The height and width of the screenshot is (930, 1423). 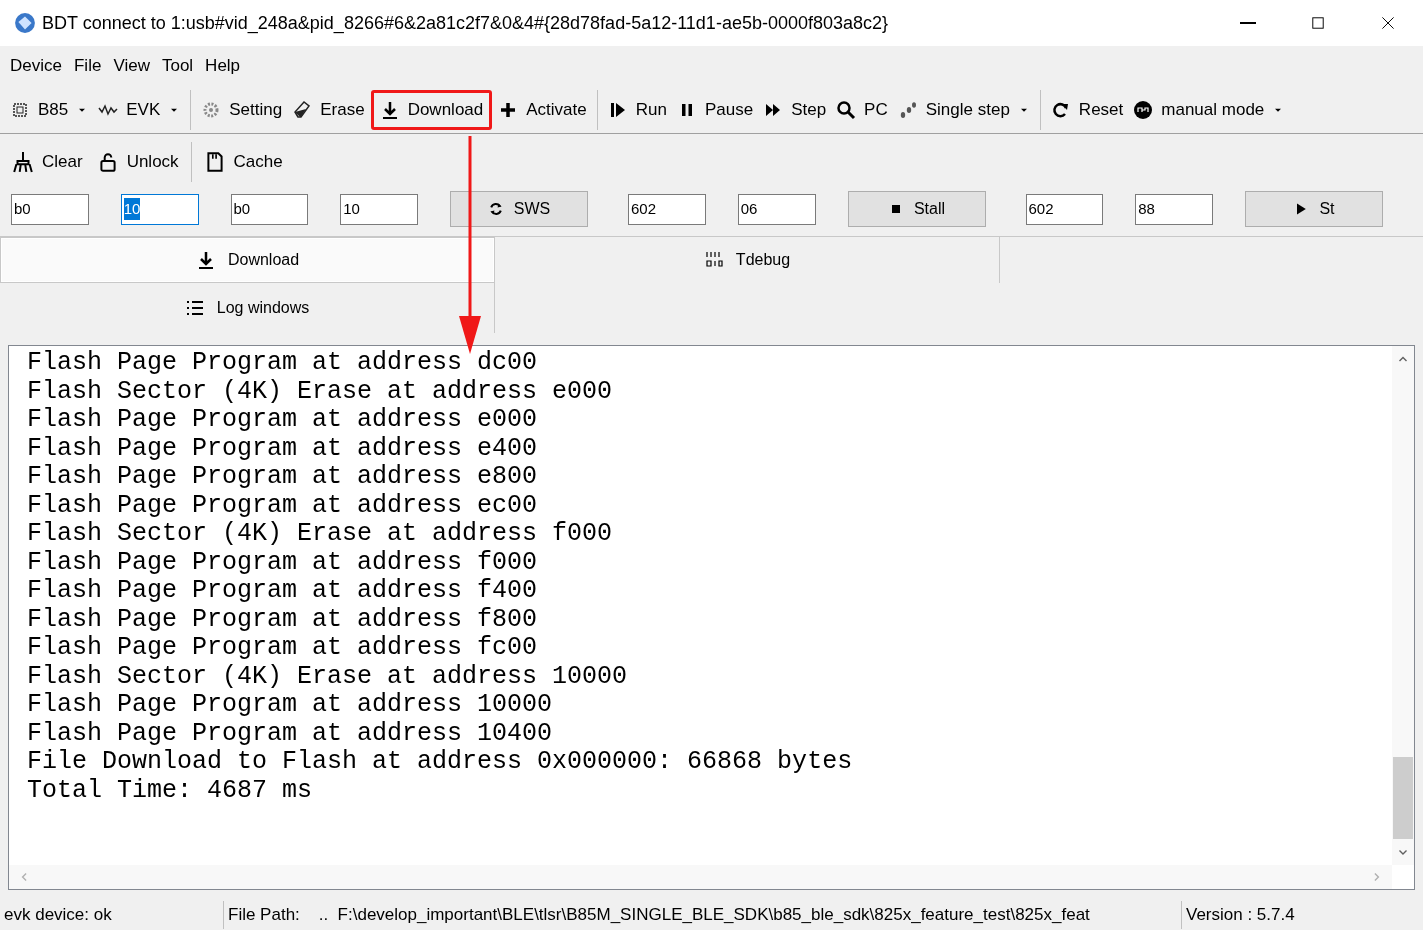 What do you see at coordinates (247, 260) in the screenshot?
I see `tab: Download` at bounding box center [247, 260].